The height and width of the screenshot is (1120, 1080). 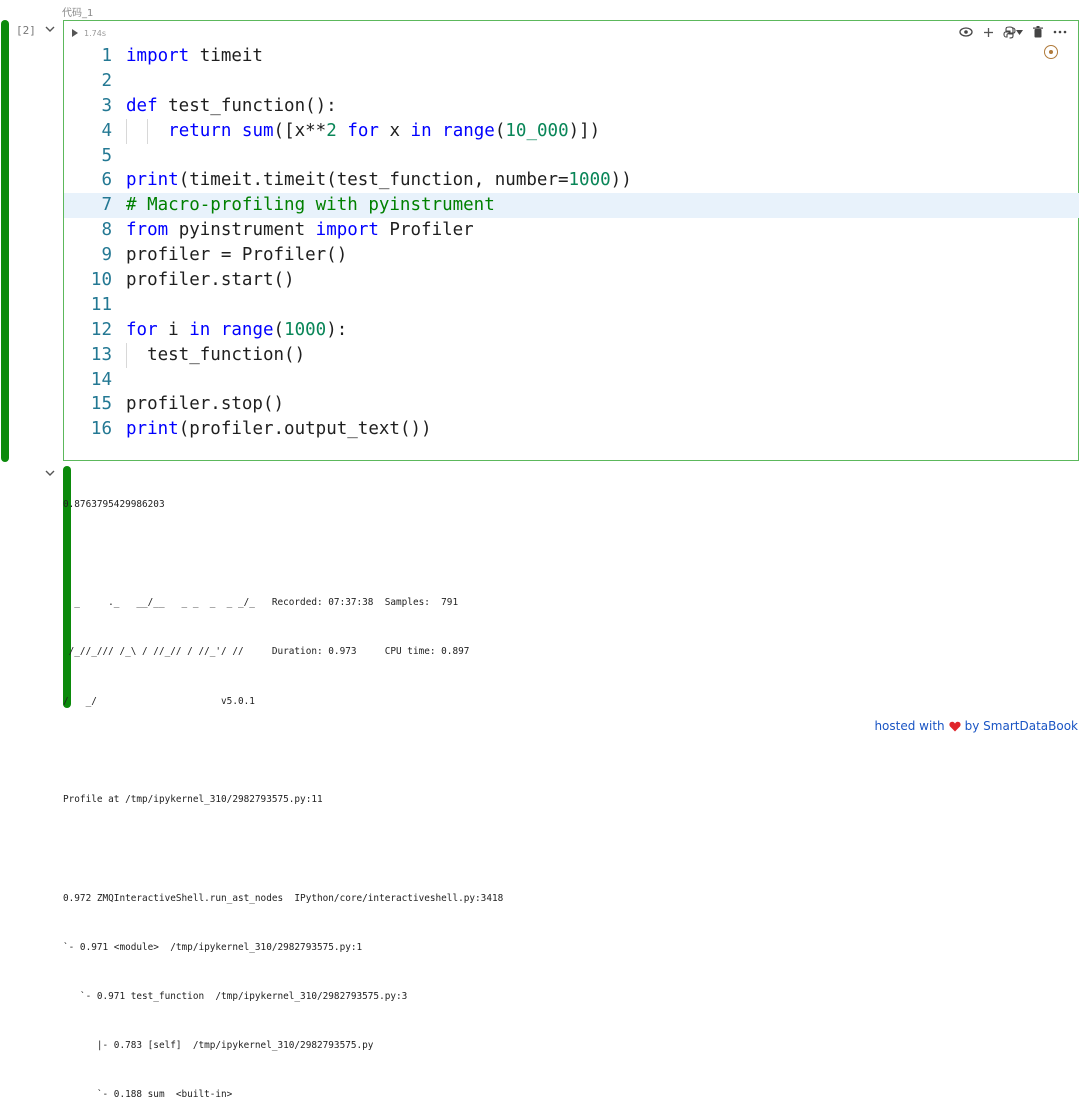 What do you see at coordinates (966, 32) in the screenshot?
I see `eye-icon` at bounding box center [966, 32].